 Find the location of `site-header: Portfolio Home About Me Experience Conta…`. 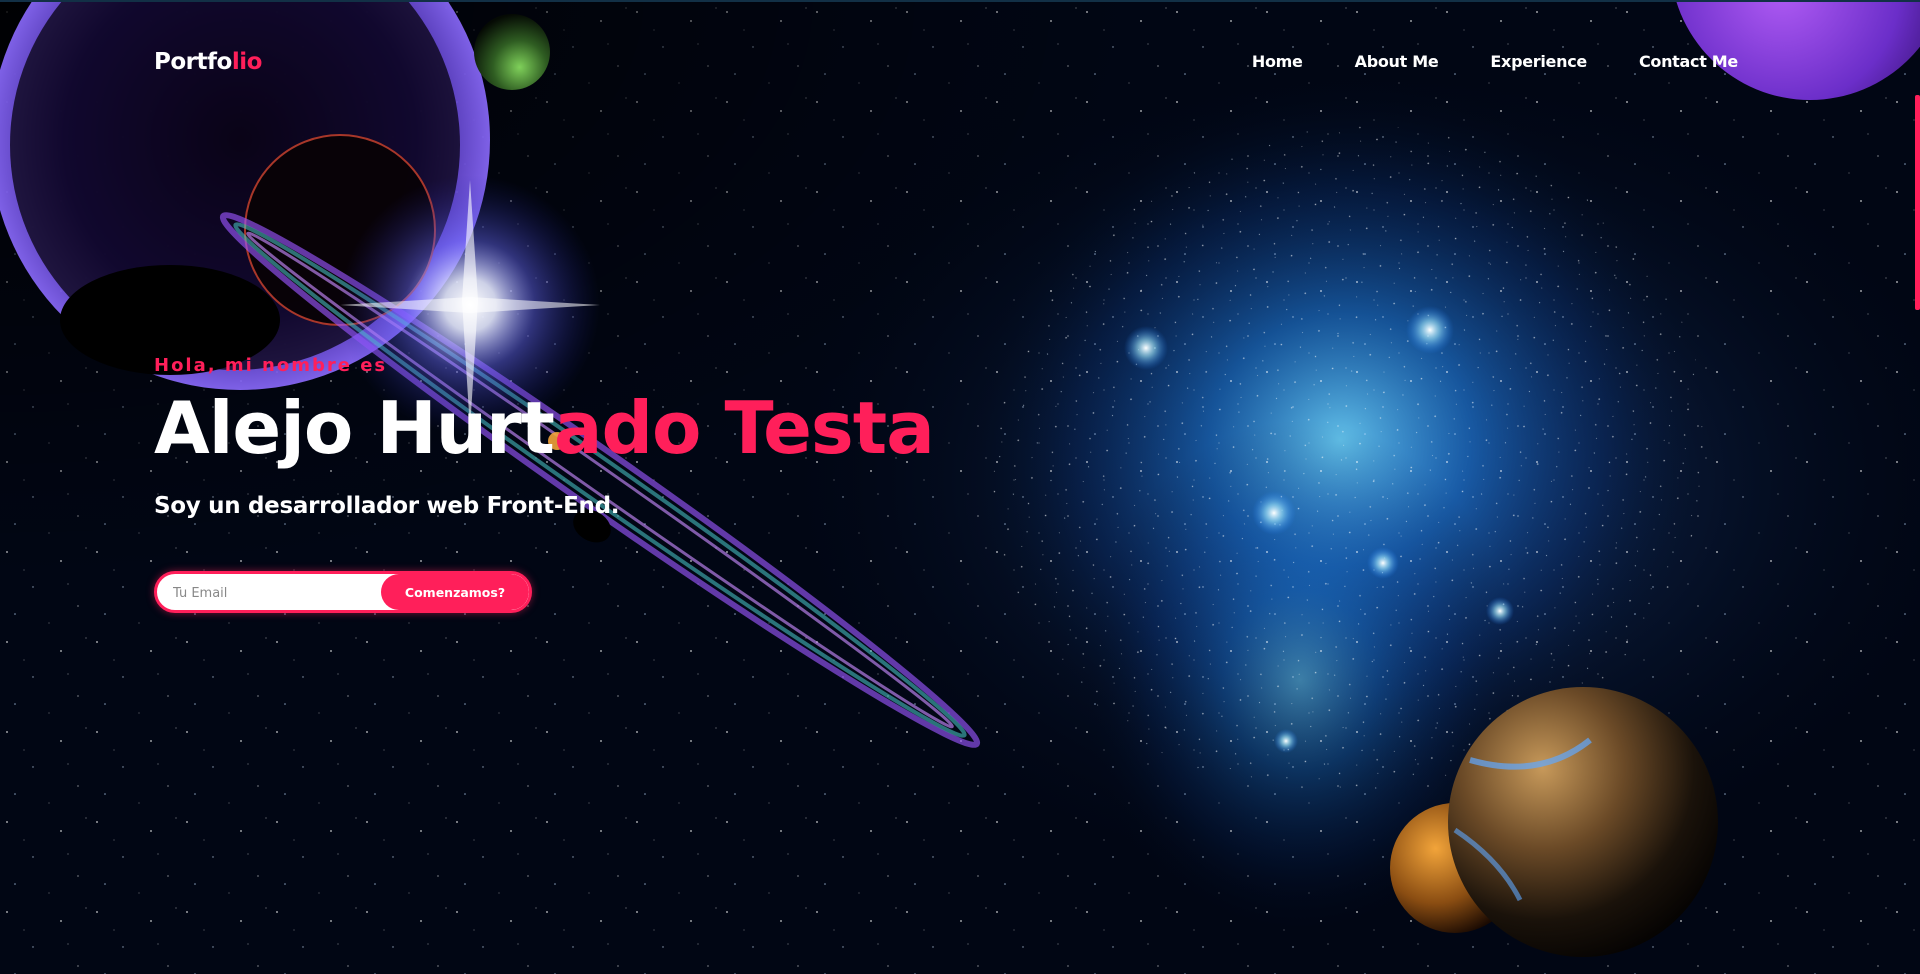

site-header: Portfolio Home About Me Experience Conta… is located at coordinates (960, 62).